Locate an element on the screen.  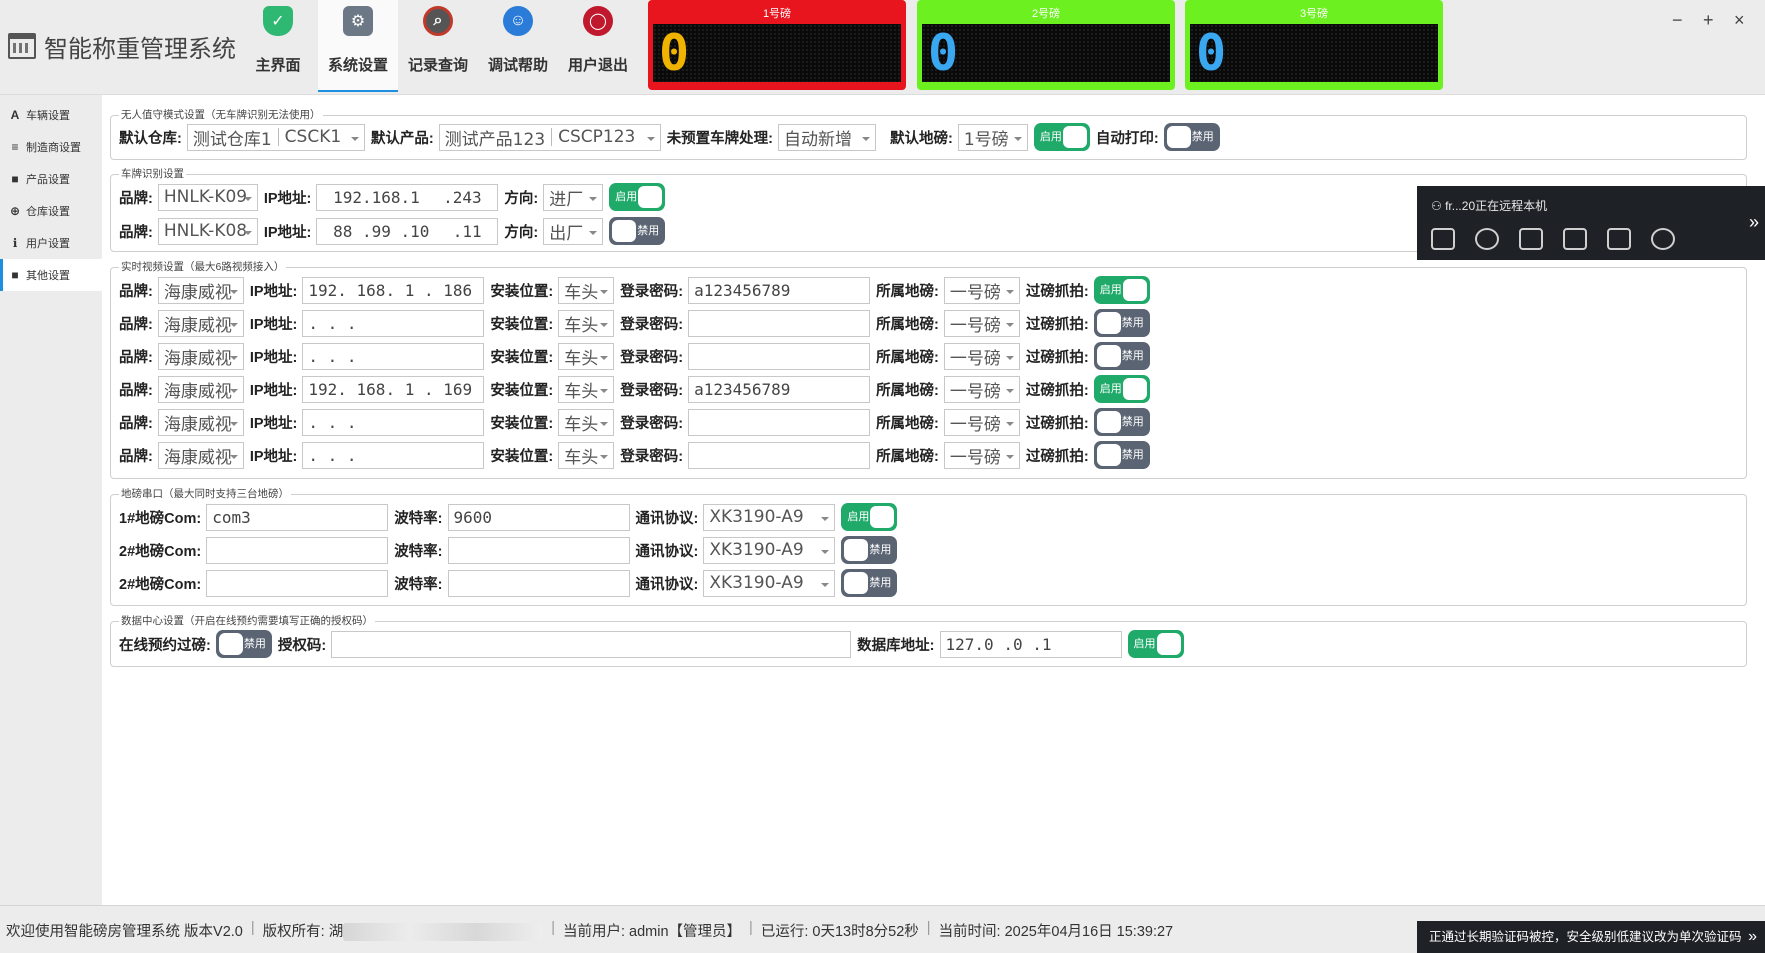
serial-baud-input: 9600 is located at coordinates (538, 517).